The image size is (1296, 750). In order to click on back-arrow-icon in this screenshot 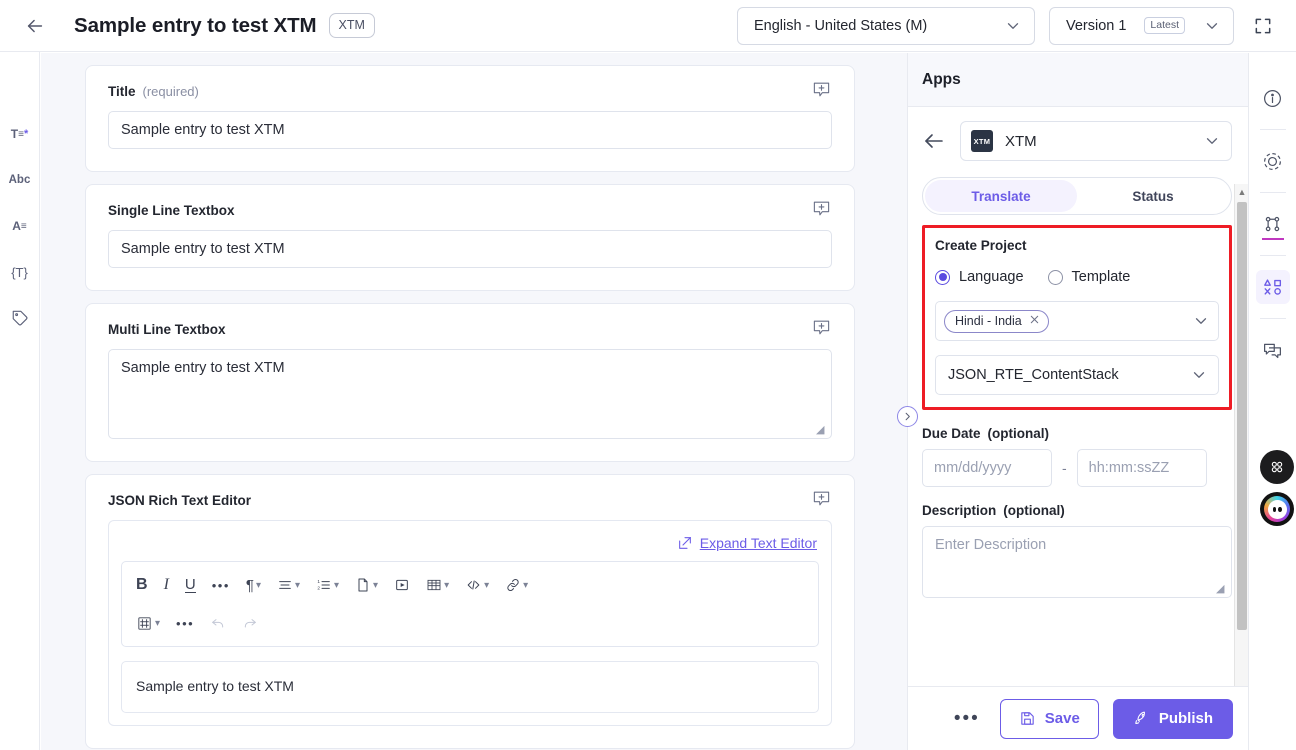, I will do `click(35, 26)`.